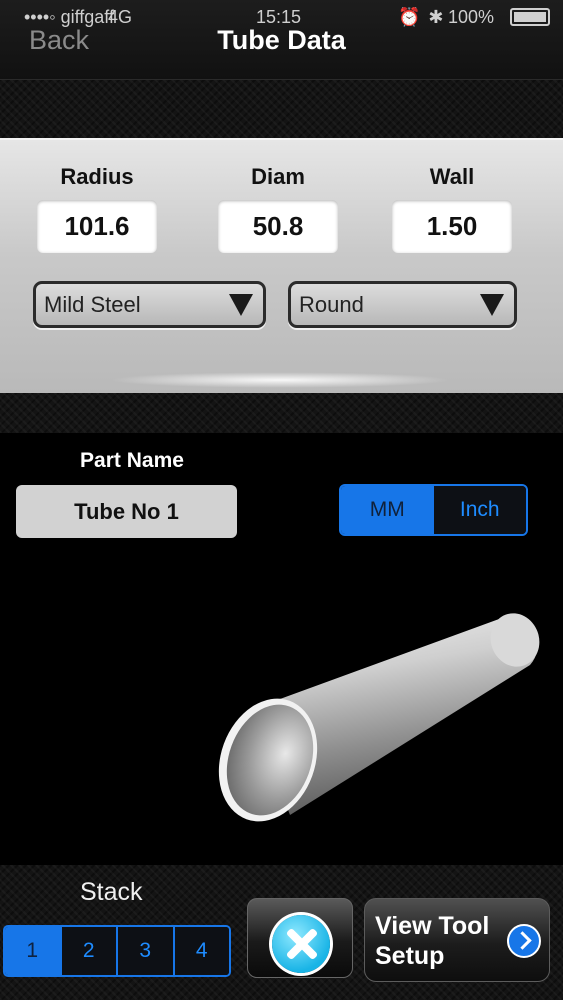 This screenshot has height=1000, width=563. I want to click on radius-field: 101.6, so click(97, 226).